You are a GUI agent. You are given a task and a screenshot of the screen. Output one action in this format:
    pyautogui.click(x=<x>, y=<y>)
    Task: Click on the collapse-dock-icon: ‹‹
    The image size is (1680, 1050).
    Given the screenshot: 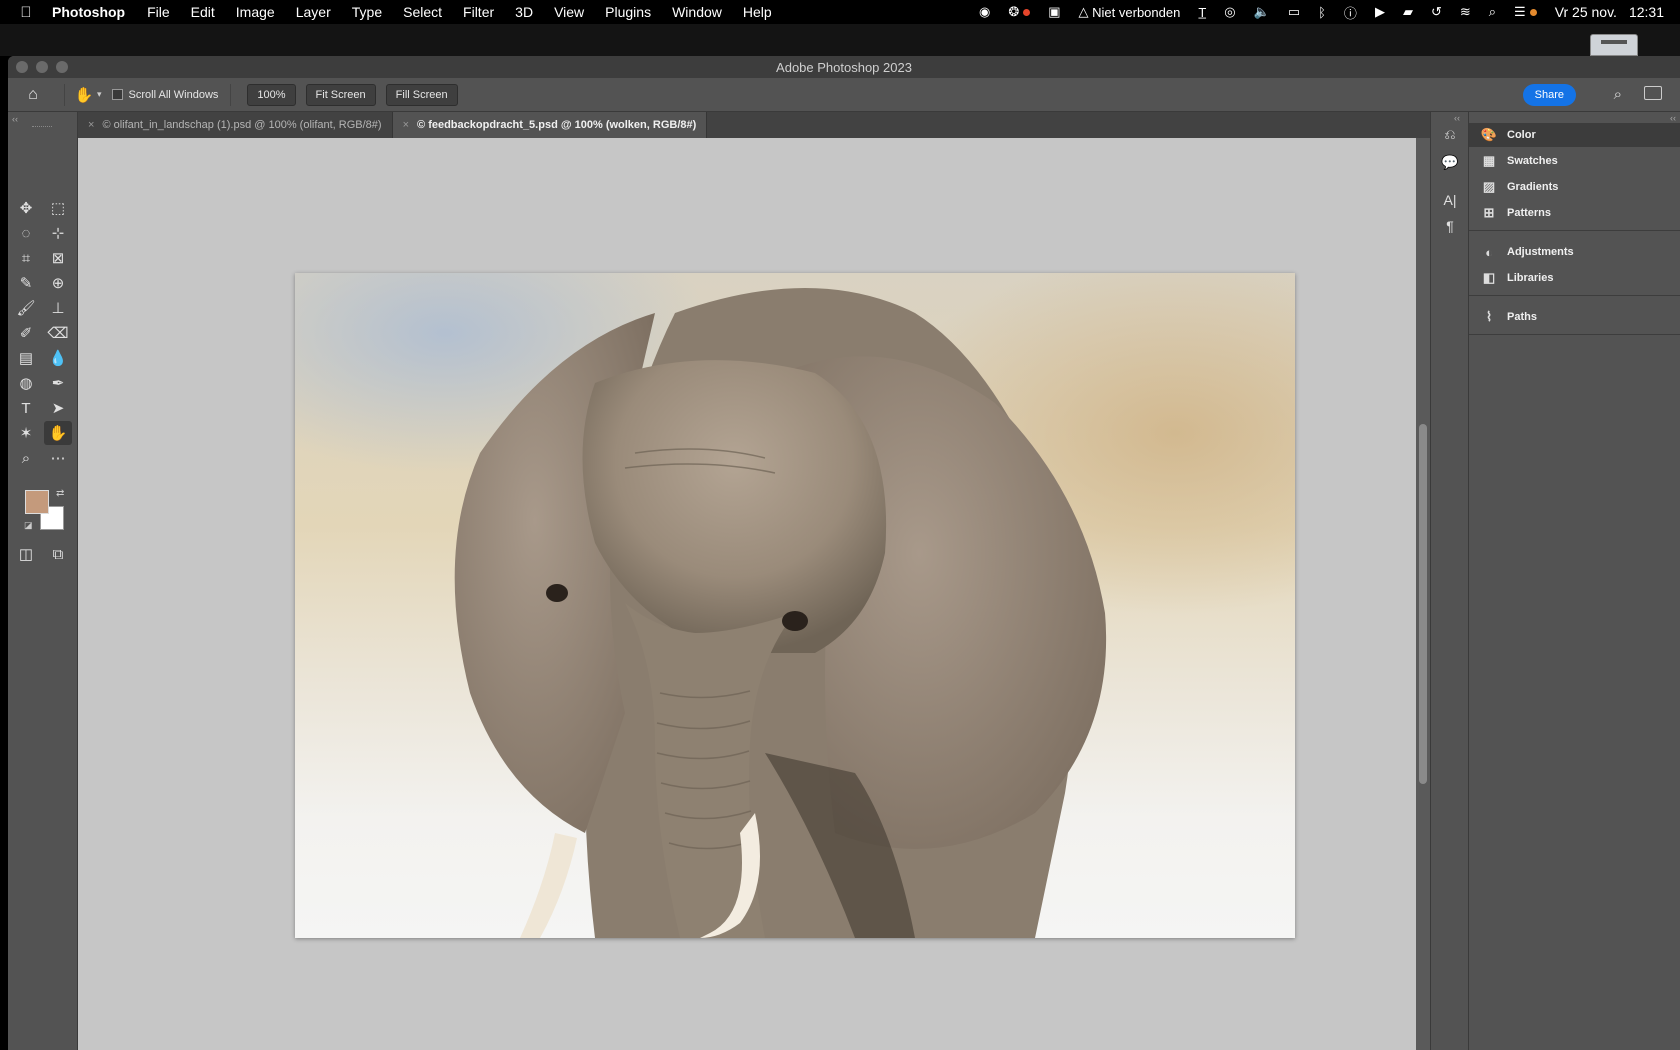 What is the action you would take?
    pyautogui.click(x=1673, y=118)
    